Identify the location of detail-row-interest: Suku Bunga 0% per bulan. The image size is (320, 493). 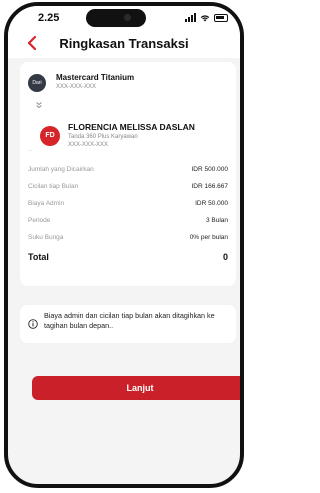
(128, 238).